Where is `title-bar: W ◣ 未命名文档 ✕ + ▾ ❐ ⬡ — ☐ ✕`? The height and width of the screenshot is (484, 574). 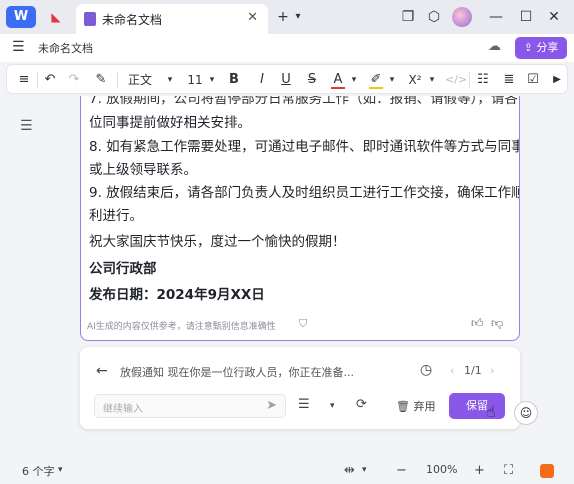 title-bar: W ◣ 未命名文档 ✕ + ▾ ❐ ⬡ — ☐ ✕ is located at coordinates (287, 17).